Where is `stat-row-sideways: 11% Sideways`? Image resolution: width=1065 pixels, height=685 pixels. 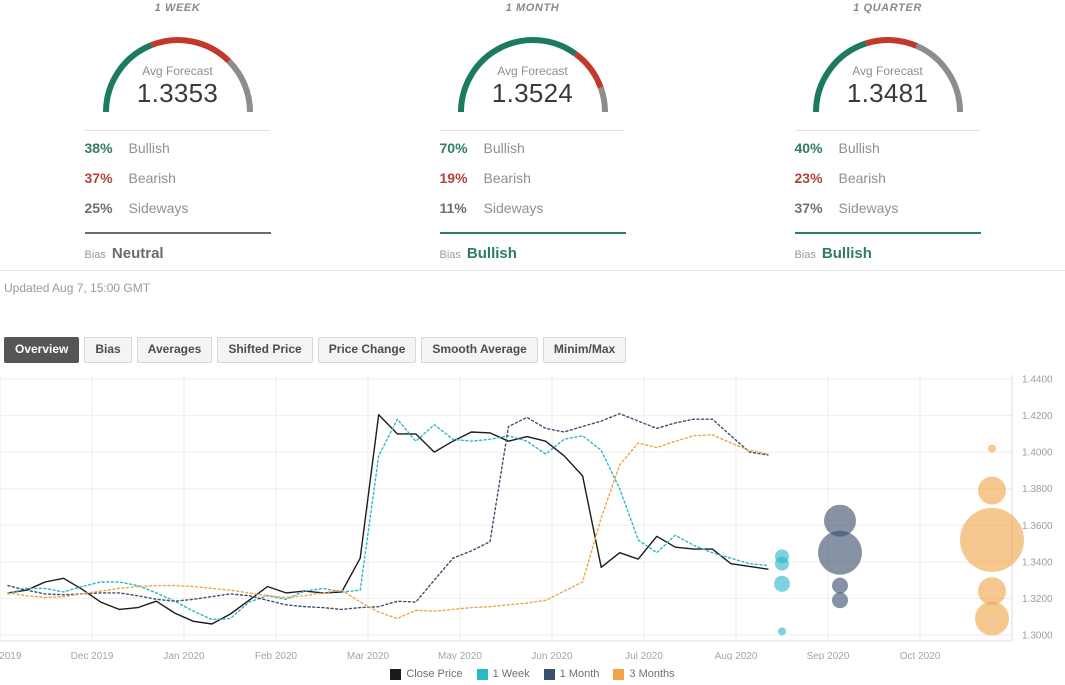
stat-row-sideways: 11% Sideways is located at coordinates (533, 215).